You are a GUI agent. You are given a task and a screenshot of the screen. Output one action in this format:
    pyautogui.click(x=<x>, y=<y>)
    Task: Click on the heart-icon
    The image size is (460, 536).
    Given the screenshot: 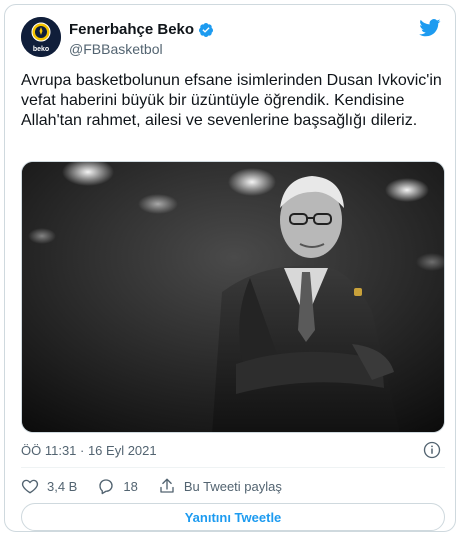 What is the action you would take?
    pyautogui.click(x=30, y=486)
    